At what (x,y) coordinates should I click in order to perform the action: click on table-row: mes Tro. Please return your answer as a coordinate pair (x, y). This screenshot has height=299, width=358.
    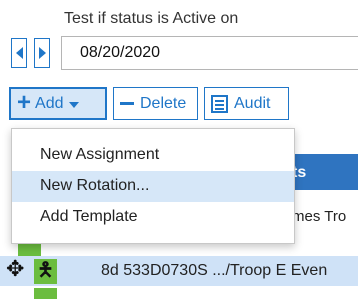
    Looking at the image, I should click on (325, 212).